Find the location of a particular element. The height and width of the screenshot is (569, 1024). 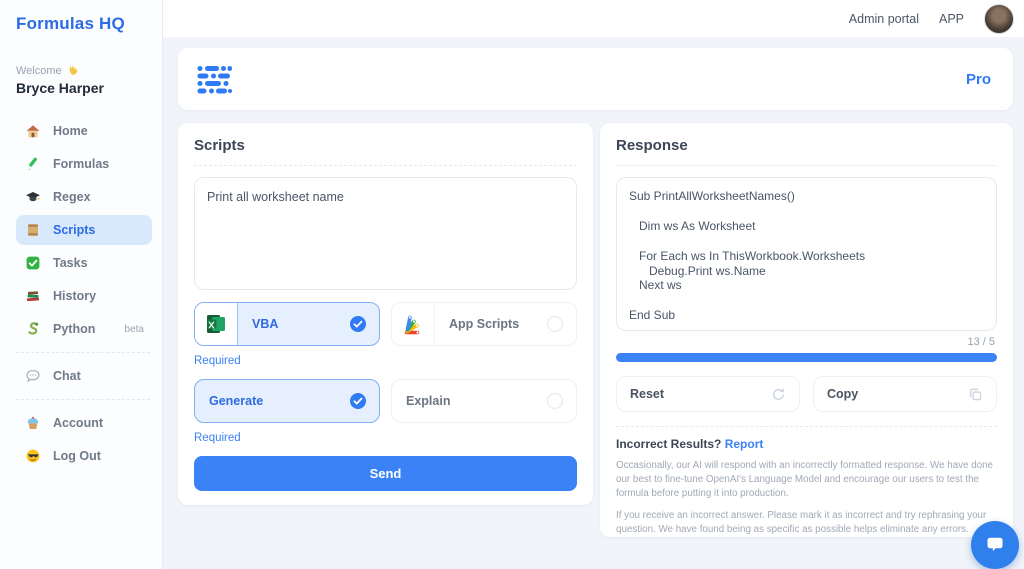

send-button: Send is located at coordinates (385, 473).